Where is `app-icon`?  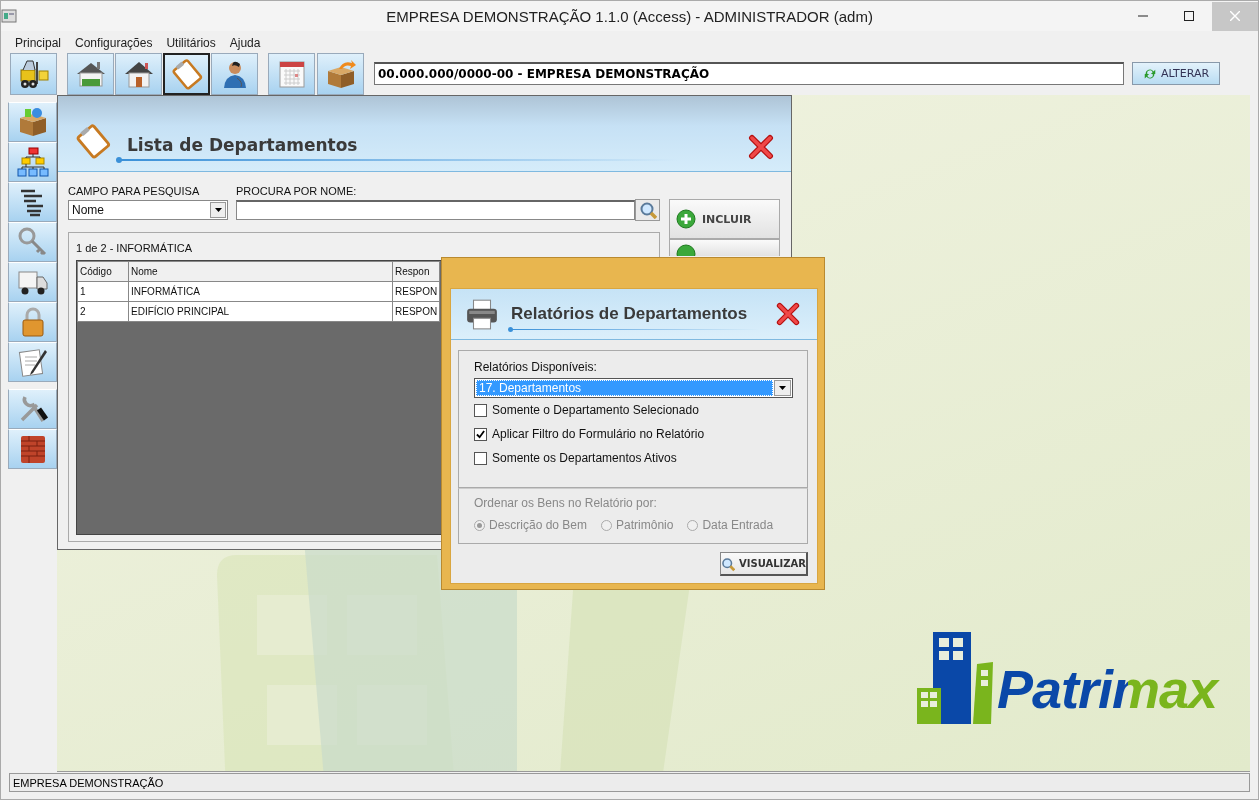 app-icon is located at coordinates (9, 16).